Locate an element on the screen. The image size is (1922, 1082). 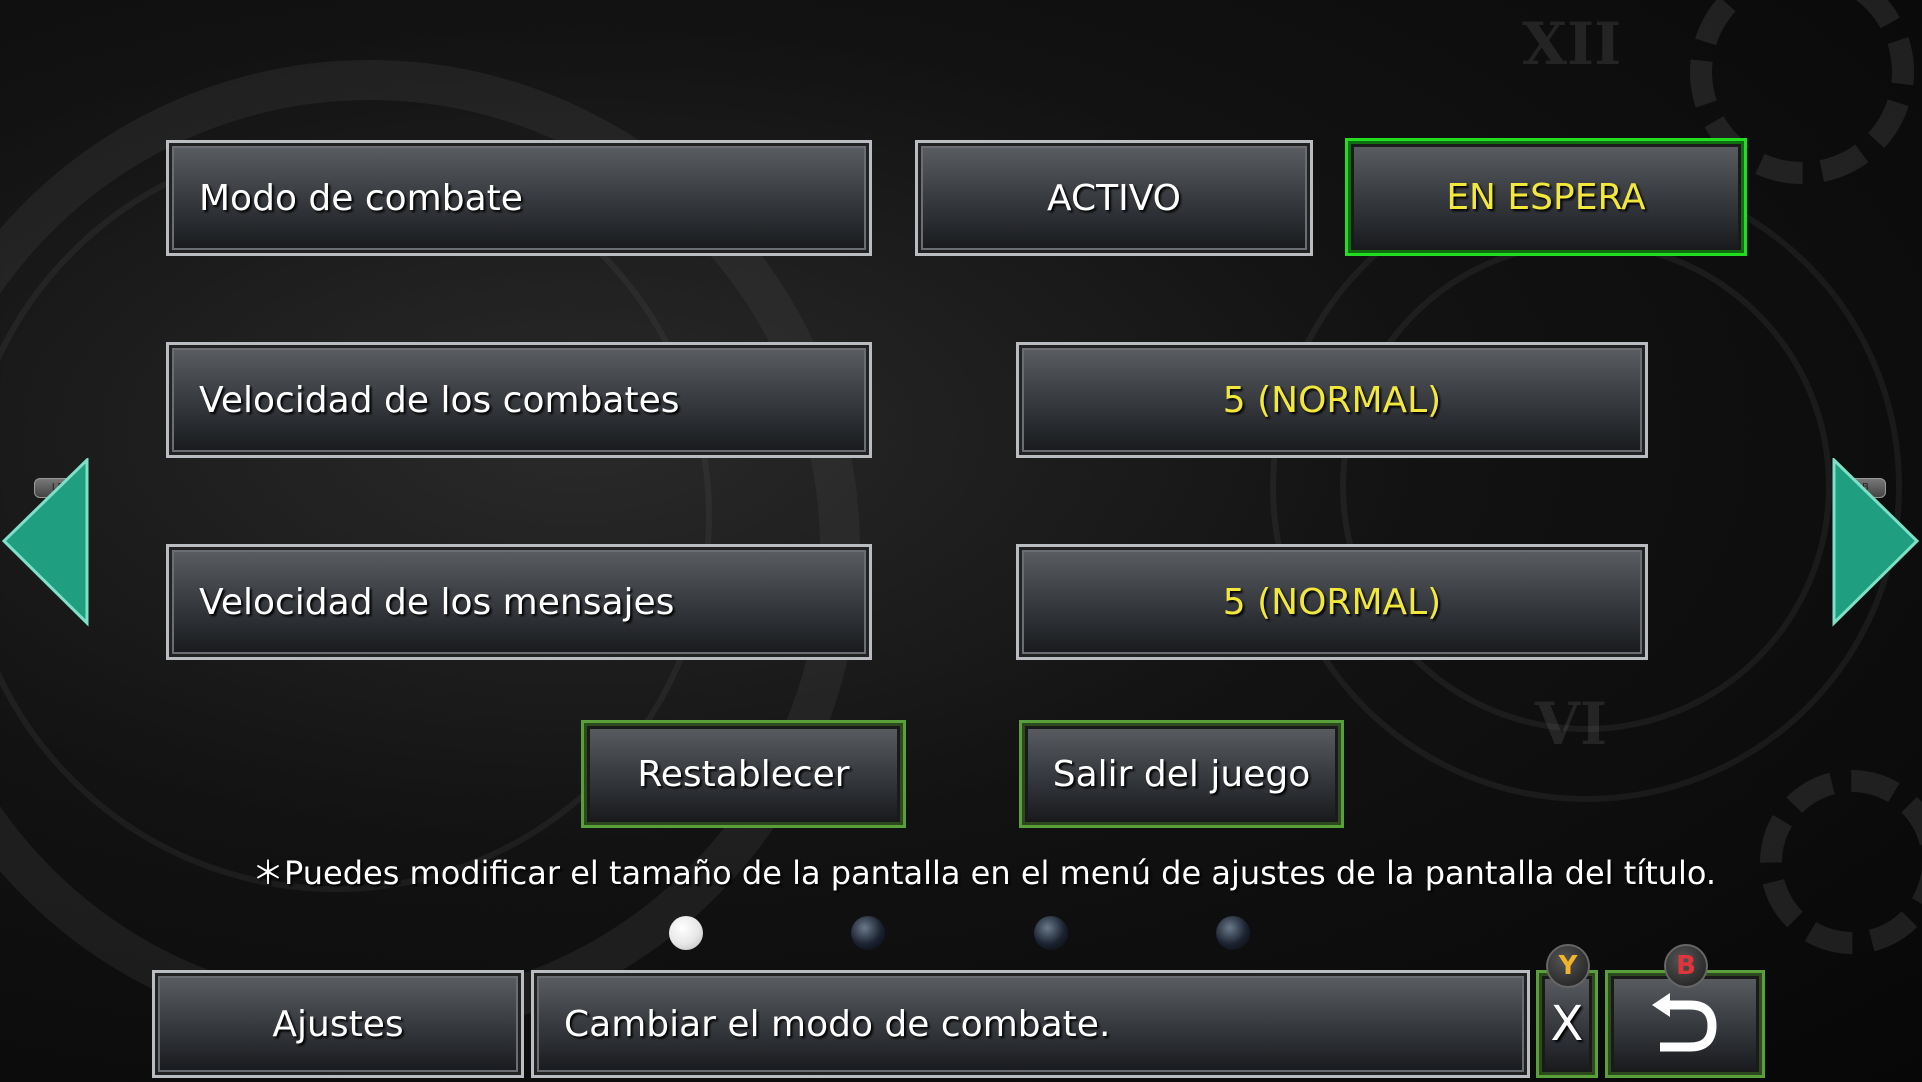
return-icon is located at coordinates (1684, 1022).